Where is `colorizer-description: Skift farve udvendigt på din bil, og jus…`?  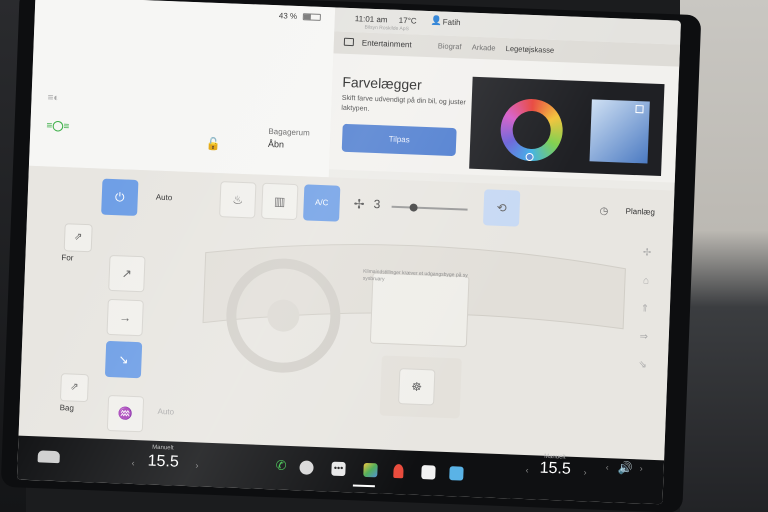 colorizer-description: Skift farve udvendigt på din bil, og jus… is located at coordinates (403, 103).